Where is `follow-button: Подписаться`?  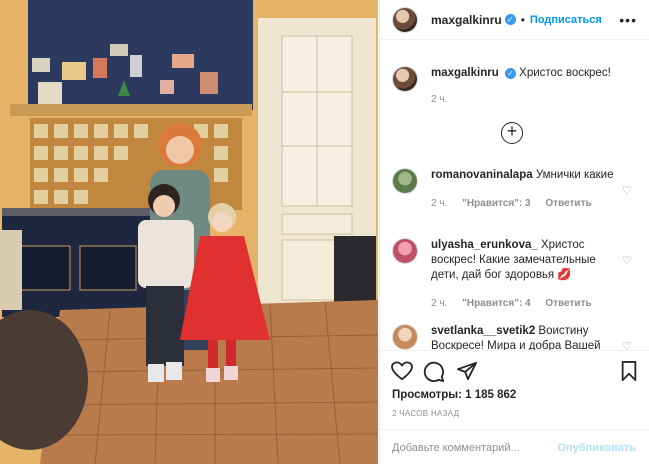
follow-button: Подписаться is located at coordinates (566, 20).